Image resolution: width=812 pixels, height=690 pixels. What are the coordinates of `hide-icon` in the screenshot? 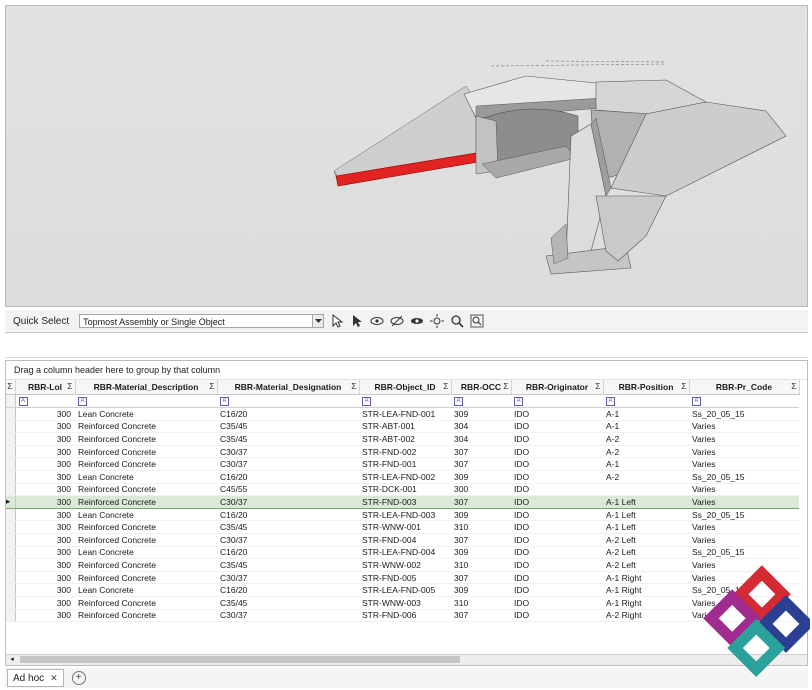 It's located at (397, 321).